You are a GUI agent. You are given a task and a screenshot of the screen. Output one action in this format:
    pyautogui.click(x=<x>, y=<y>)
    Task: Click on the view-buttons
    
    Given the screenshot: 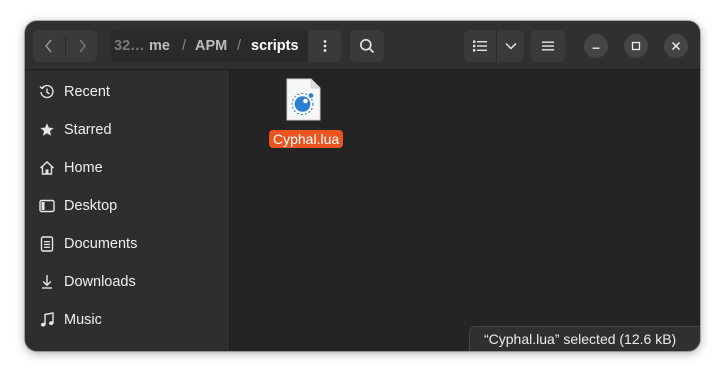 What is the action you would take?
    pyautogui.click(x=494, y=46)
    